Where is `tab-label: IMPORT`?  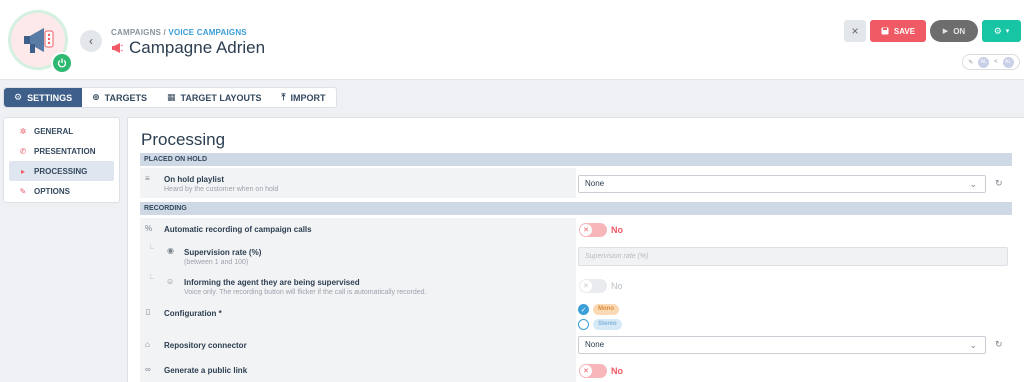
tab-label: IMPORT is located at coordinates (308, 97).